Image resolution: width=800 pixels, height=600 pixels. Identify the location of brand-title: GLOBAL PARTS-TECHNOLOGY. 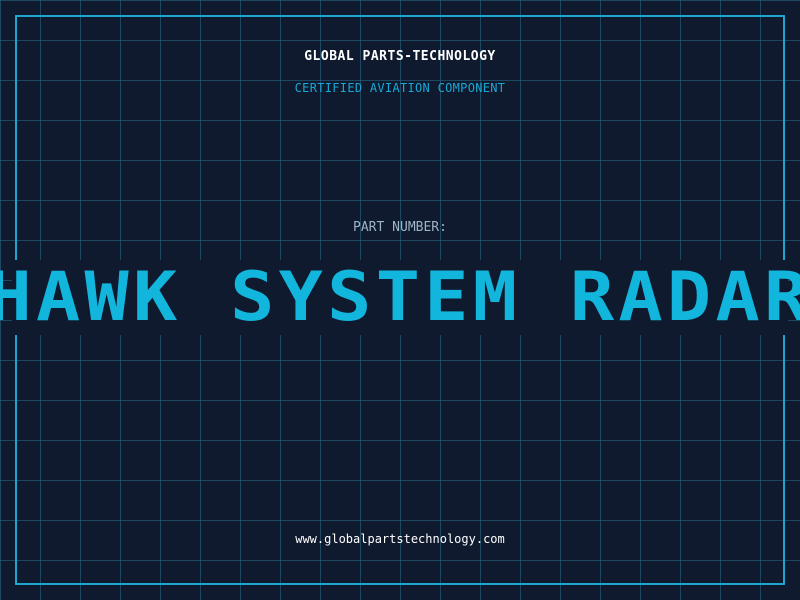
(400, 56).